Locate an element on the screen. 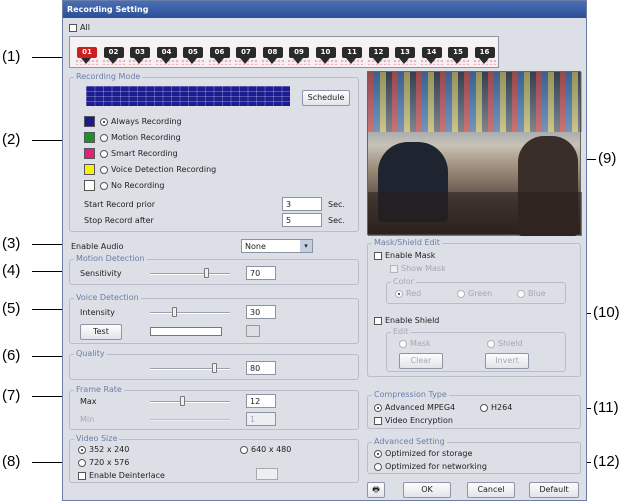 The image size is (636, 501). recording-mode-option: Motion Recording is located at coordinates (140, 137).